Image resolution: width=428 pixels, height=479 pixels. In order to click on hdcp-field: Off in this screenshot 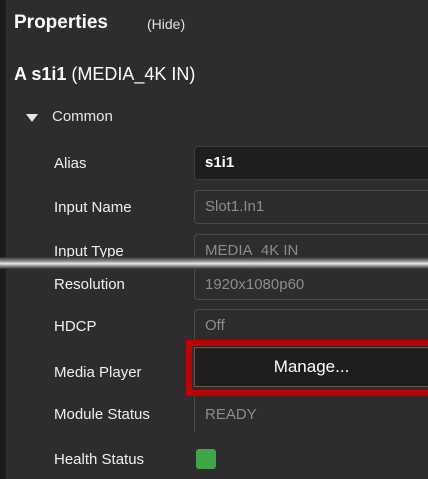, I will do `click(311, 326)`.